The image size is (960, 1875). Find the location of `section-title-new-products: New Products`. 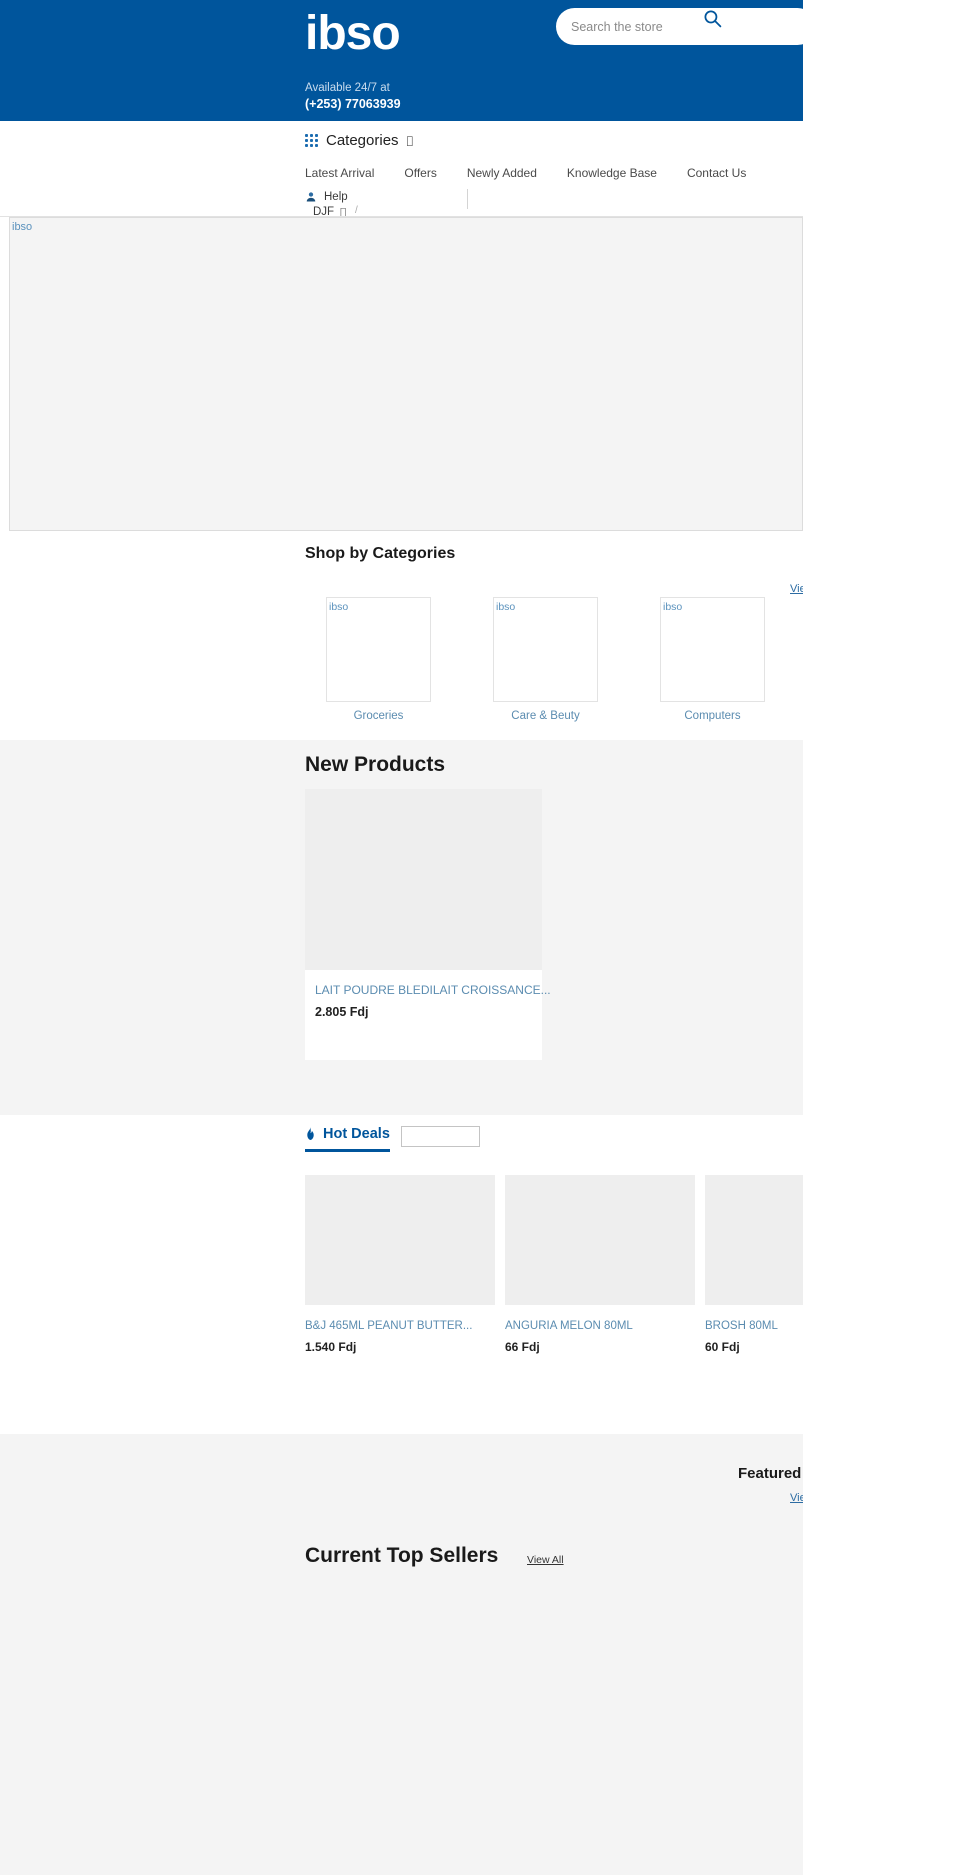

section-title-new-products: New Products is located at coordinates (375, 764).